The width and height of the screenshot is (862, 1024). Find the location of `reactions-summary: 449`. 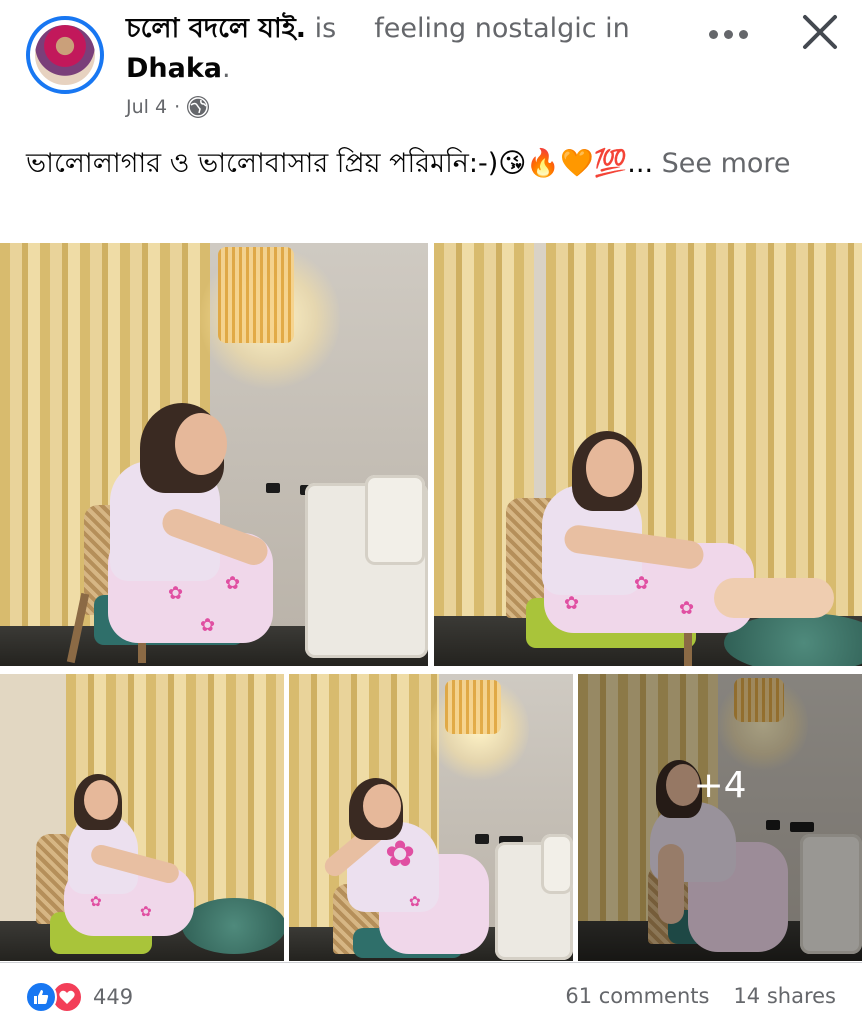

reactions-summary: 449 is located at coordinates (79, 997).